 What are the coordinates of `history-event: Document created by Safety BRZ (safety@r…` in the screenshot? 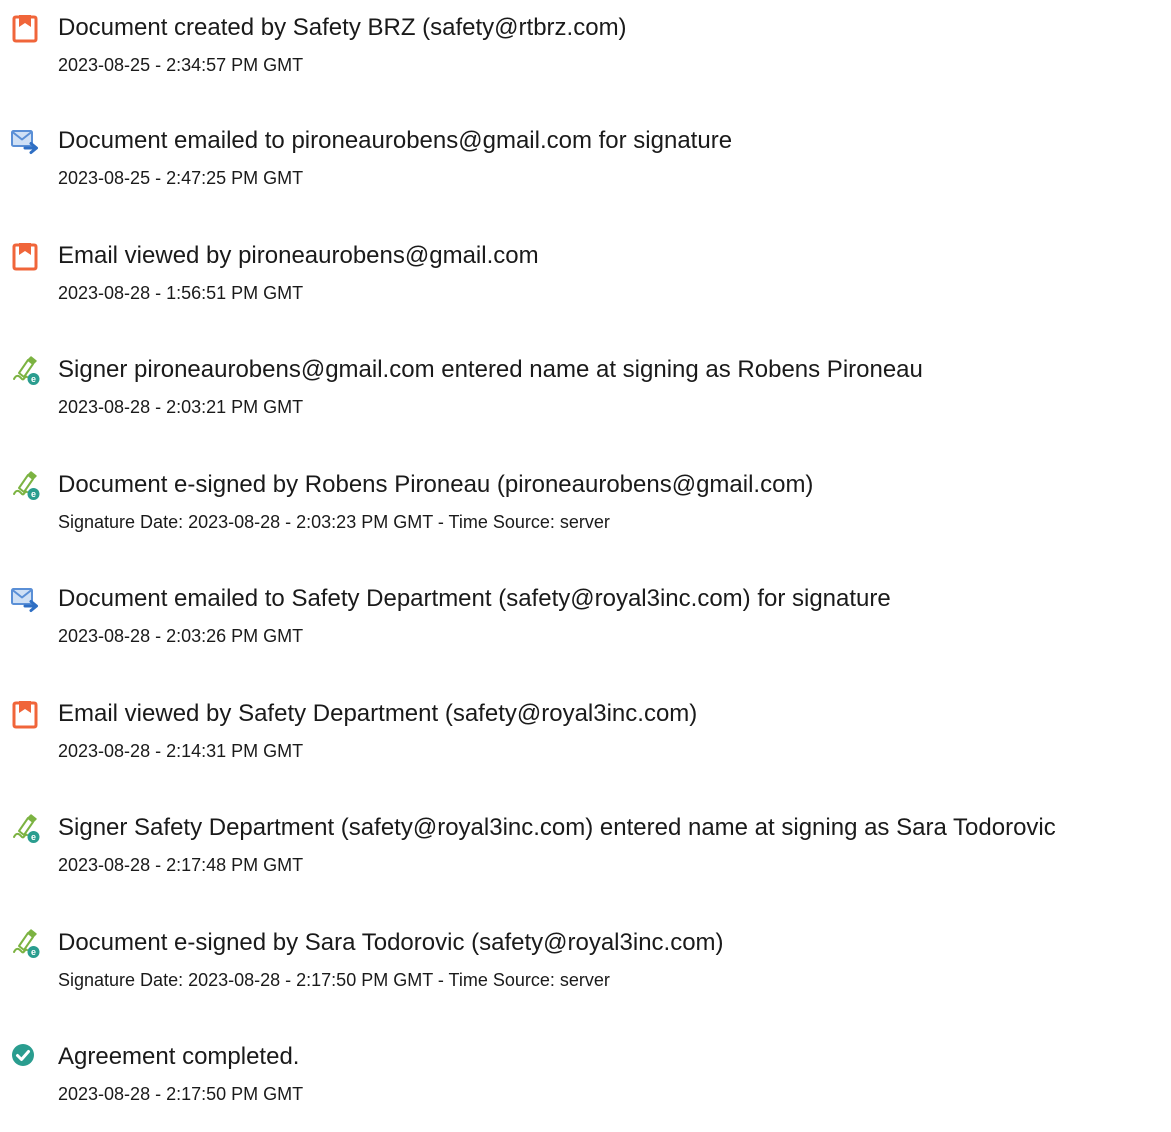 It's located at (585, 58).